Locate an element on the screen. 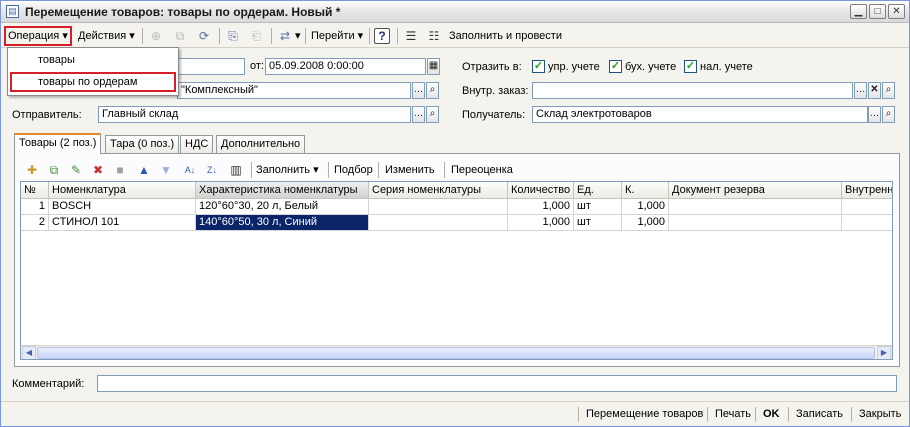  number-field is located at coordinates (211, 66).